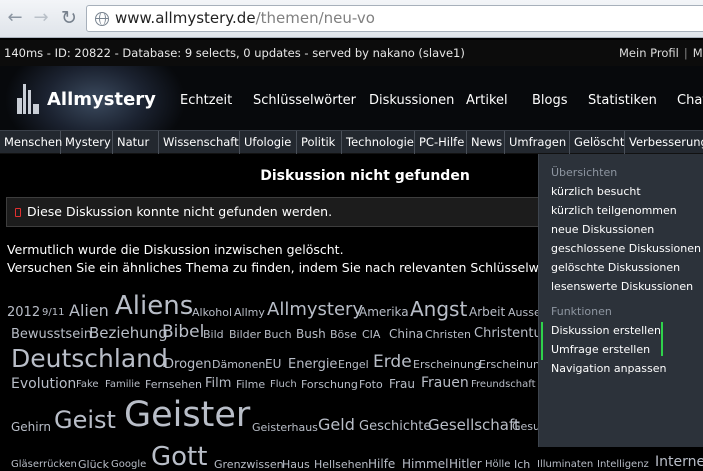  What do you see at coordinates (304, 100) in the screenshot?
I see `nav-schluesselwoerter: Schlüsselwörter` at bounding box center [304, 100].